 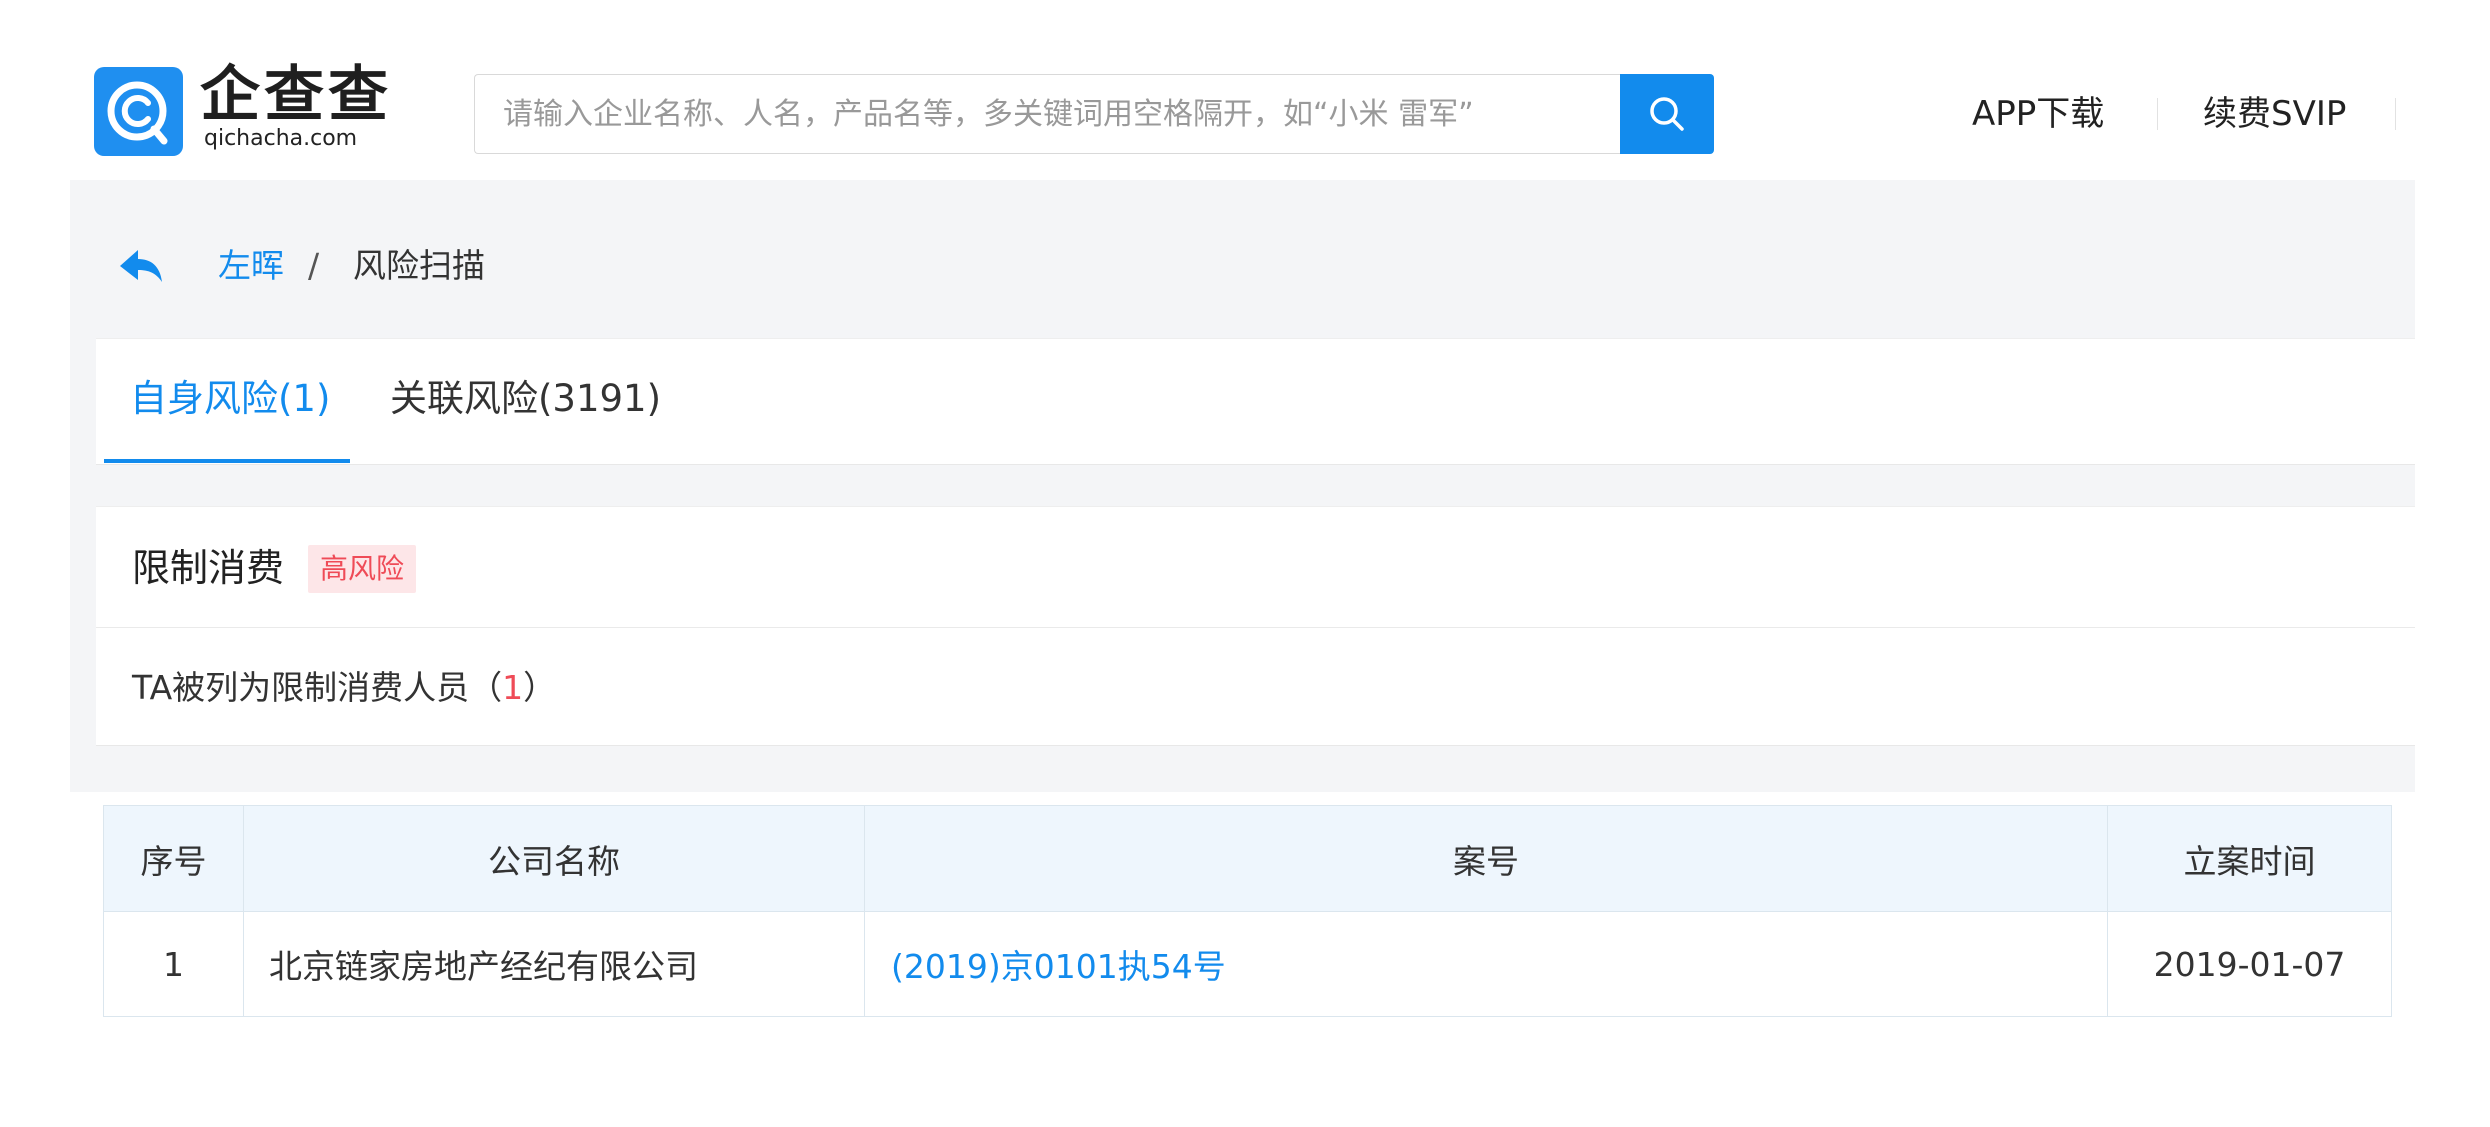 I want to click on search-input, so click(x=1047, y=114).